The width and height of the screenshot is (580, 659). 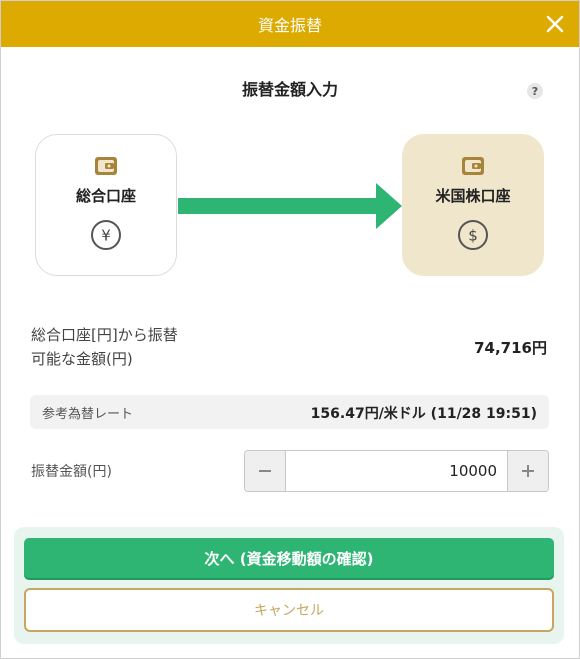 I want to click on dollar-symbol: $, so click(x=473, y=236).